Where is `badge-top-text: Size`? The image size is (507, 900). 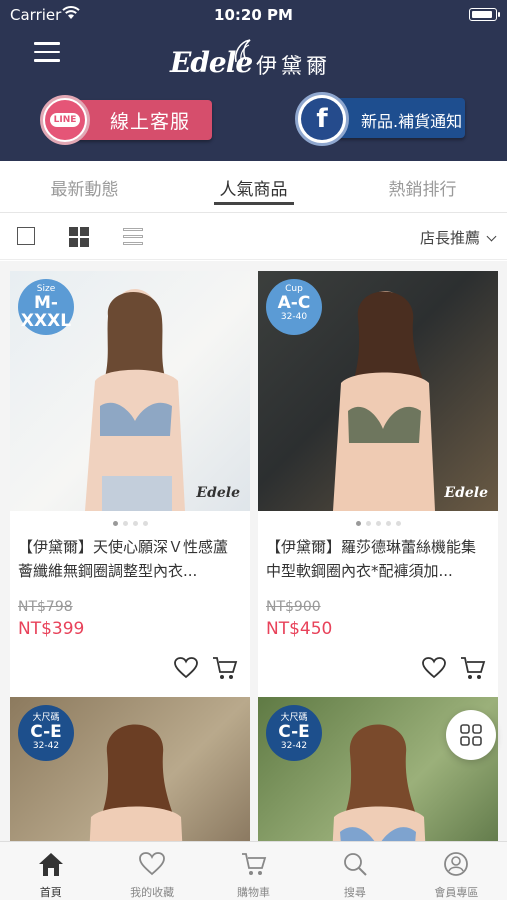
badge-top-text: Size is located at coordinates (46, 289).